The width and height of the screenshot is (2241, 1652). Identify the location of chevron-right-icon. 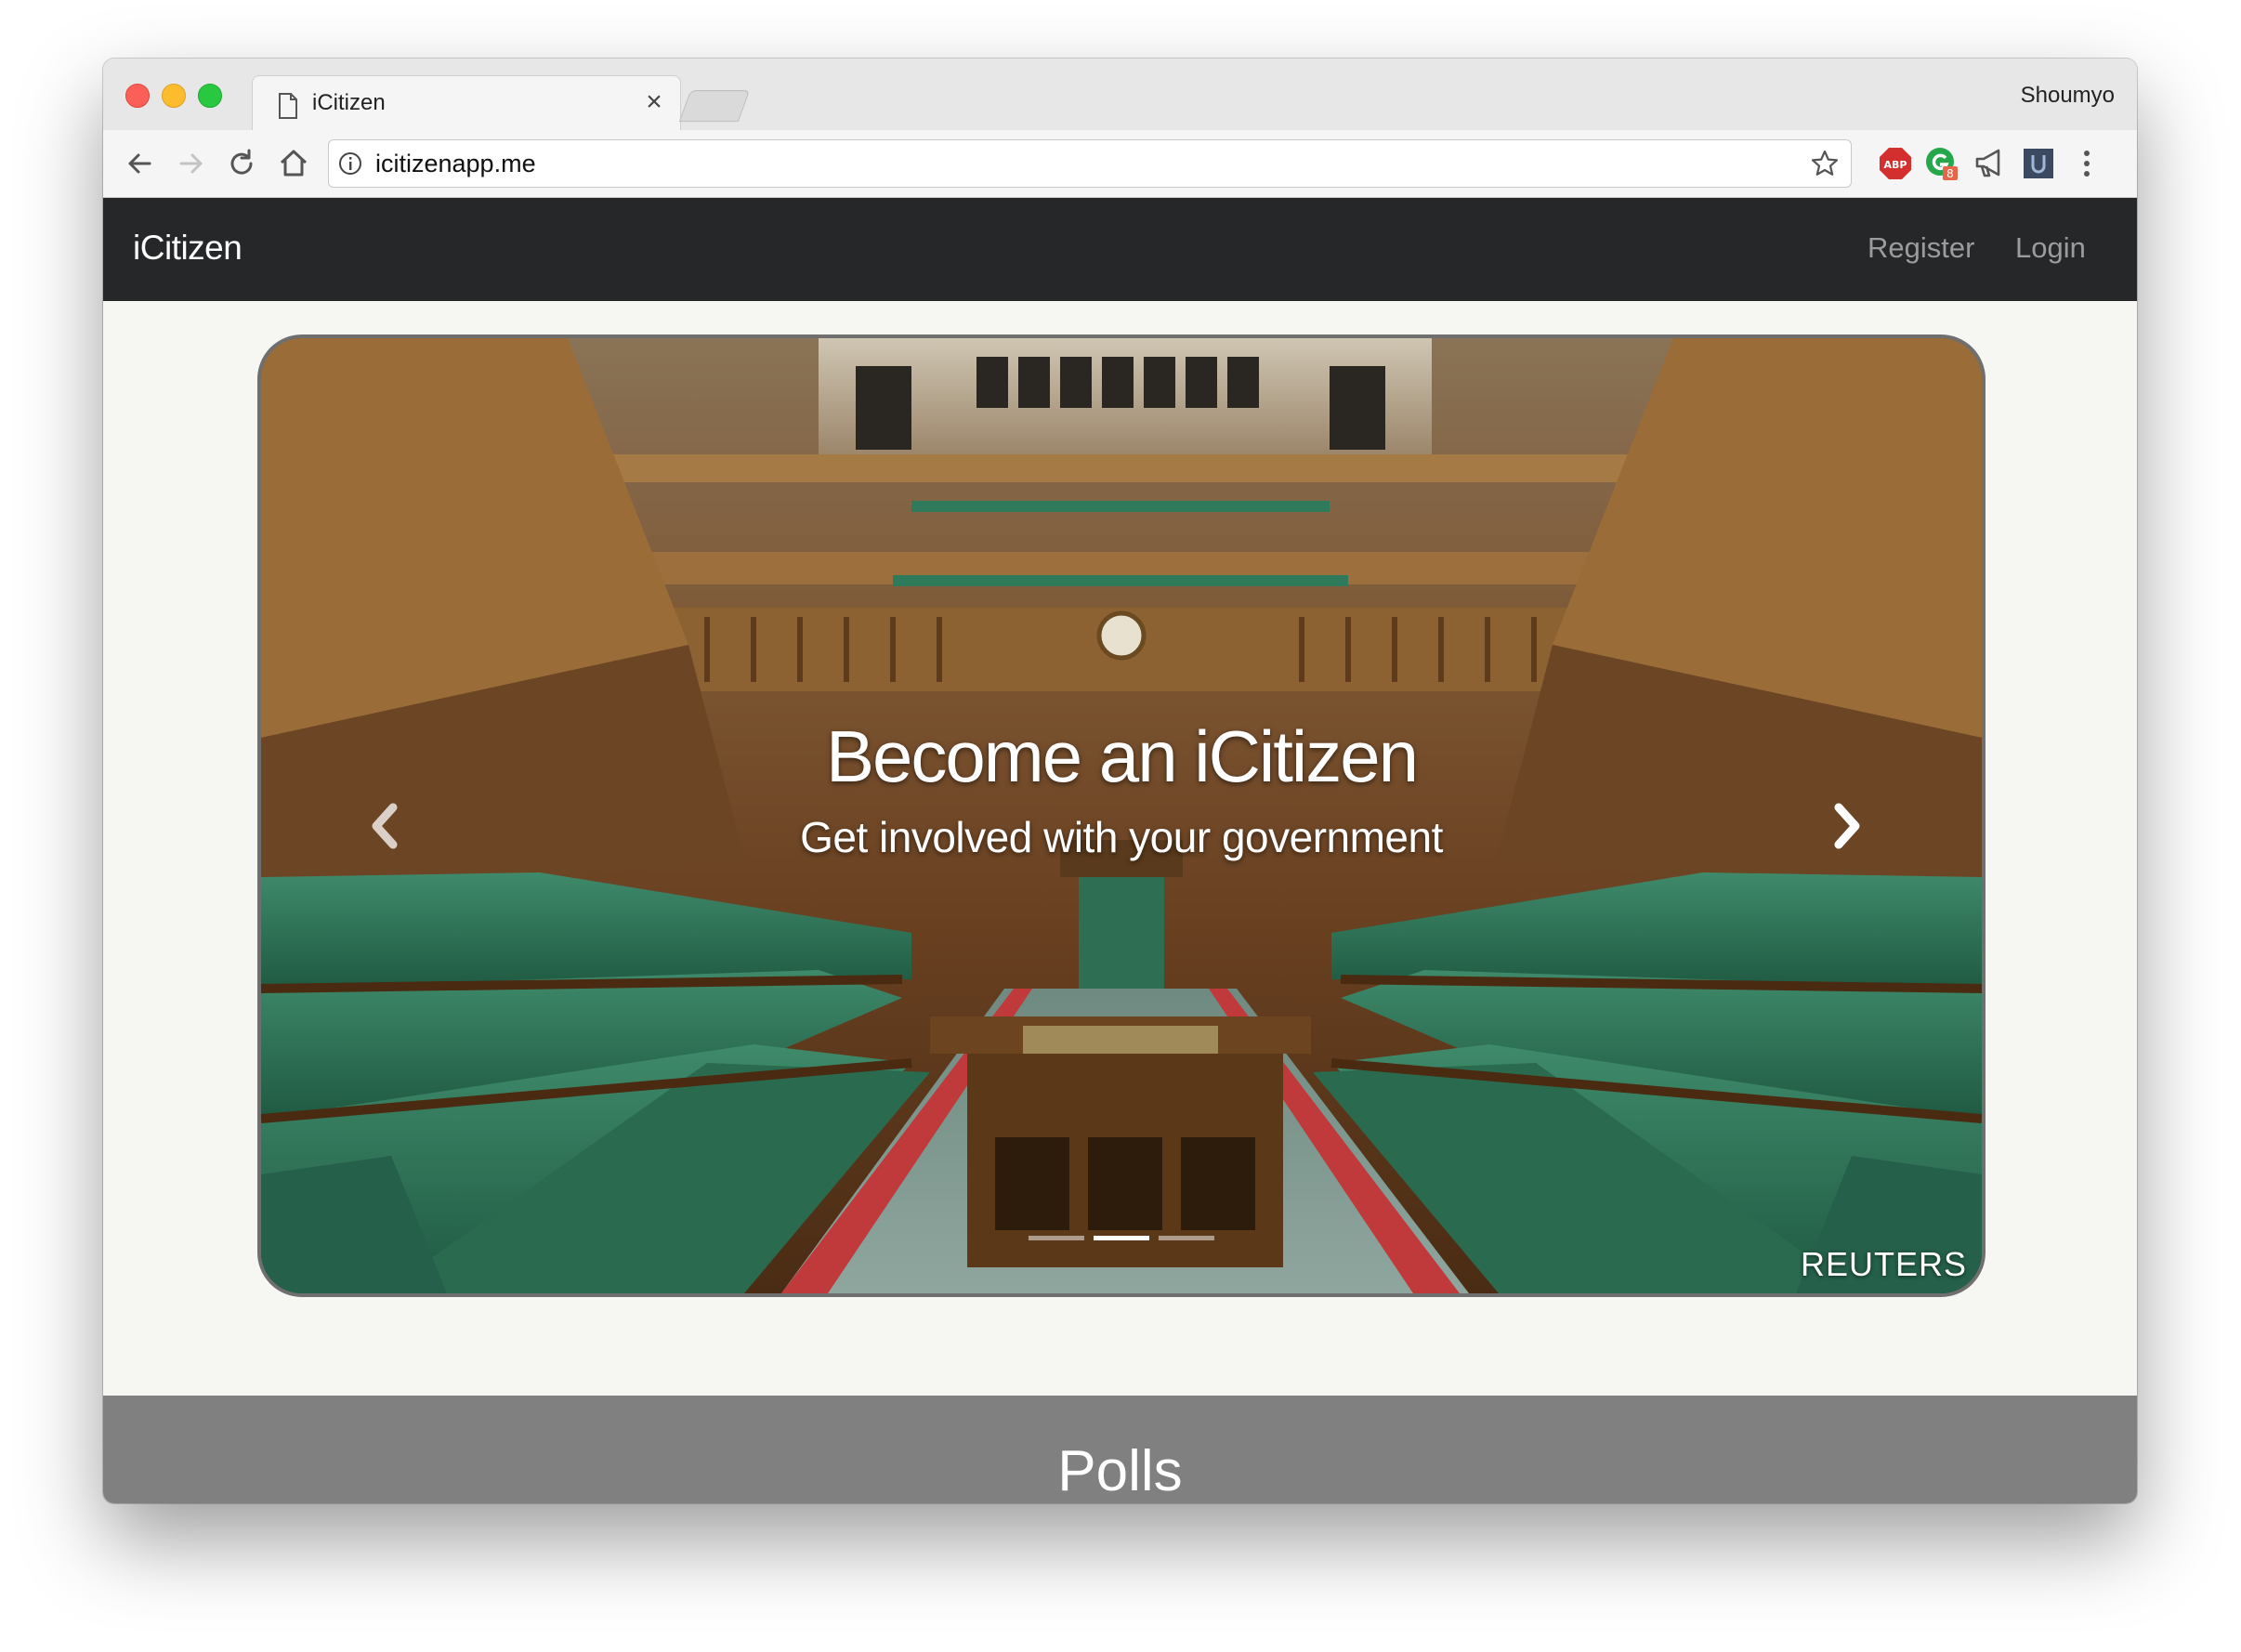
(1847, 826).